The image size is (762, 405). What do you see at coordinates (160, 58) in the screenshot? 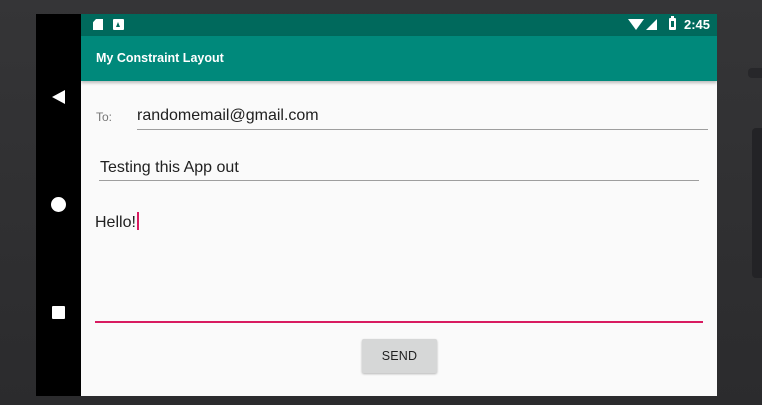
I see `app-title: My Constraint Layout` at bounding box center [160, 58].